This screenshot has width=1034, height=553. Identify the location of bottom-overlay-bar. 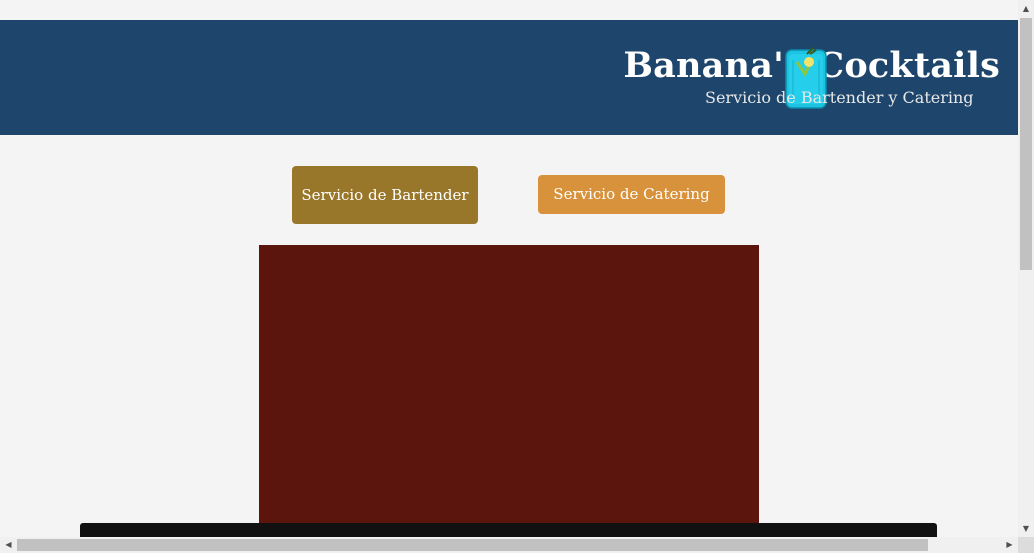
(508, 530).